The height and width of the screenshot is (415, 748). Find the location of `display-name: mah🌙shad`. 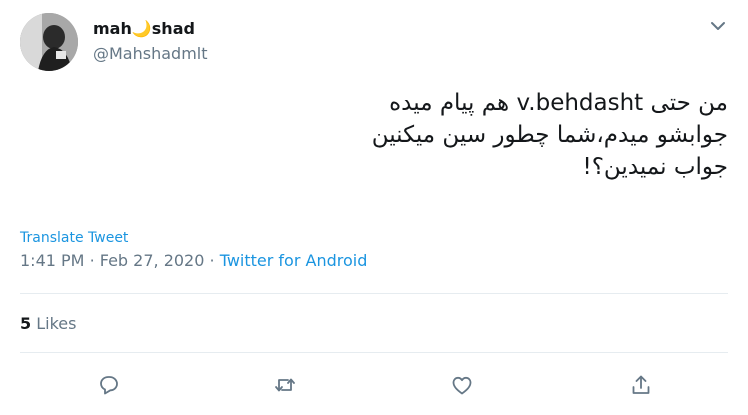

display-name: mah🌙shad is located at coordinates (144, 28).